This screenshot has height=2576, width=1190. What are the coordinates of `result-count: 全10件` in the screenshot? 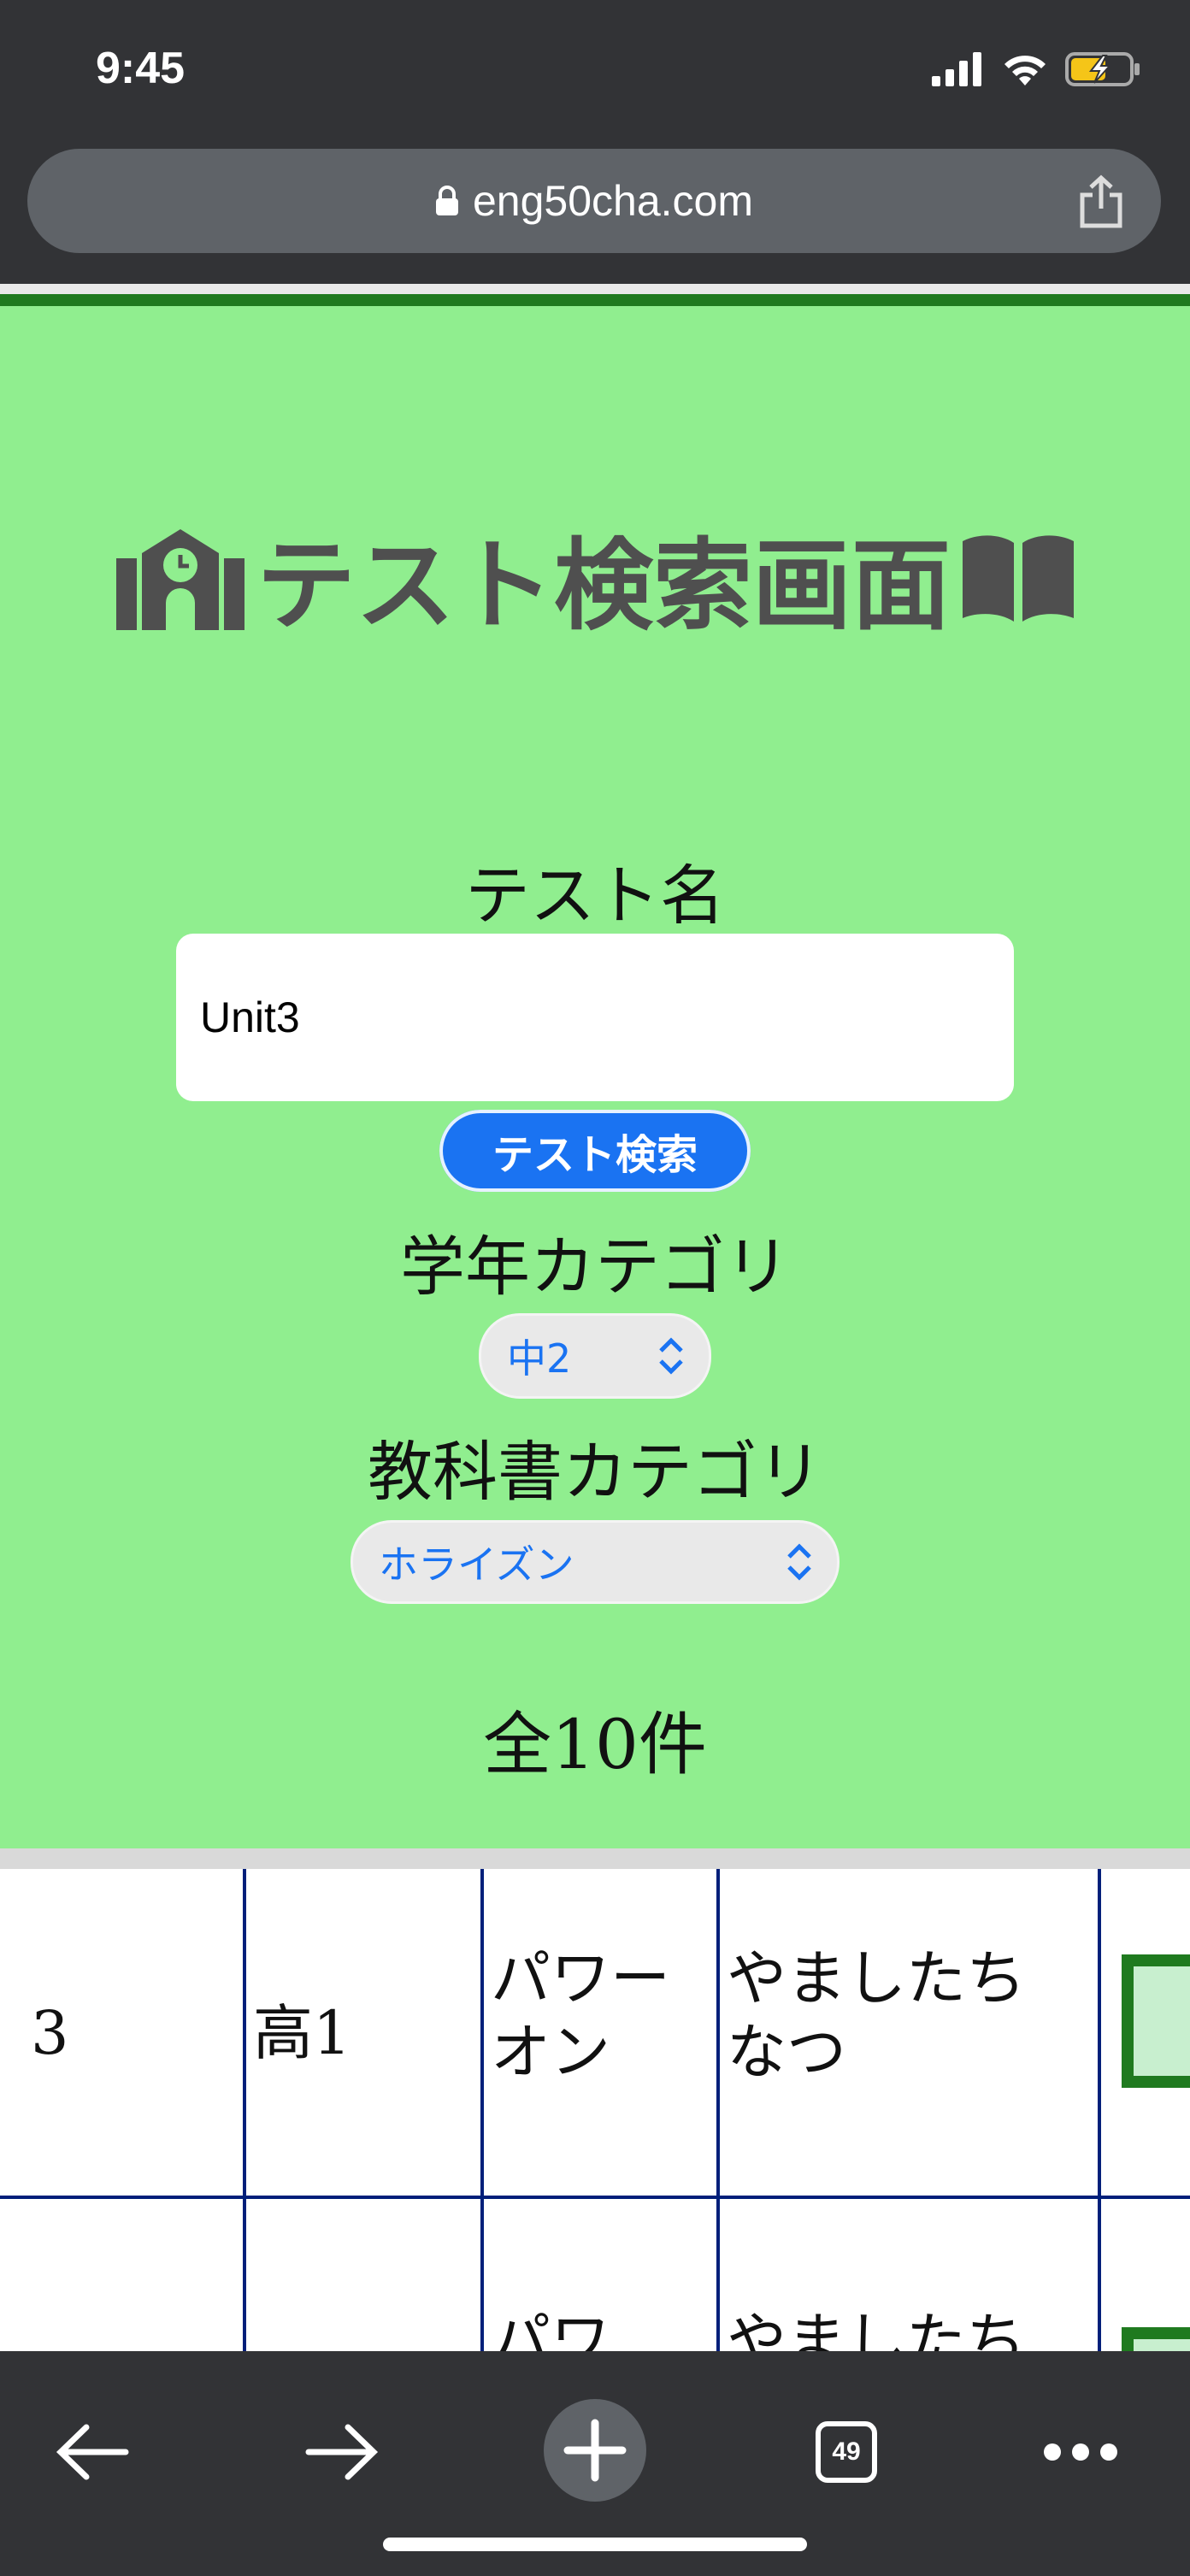 It's located at (595, 1744).